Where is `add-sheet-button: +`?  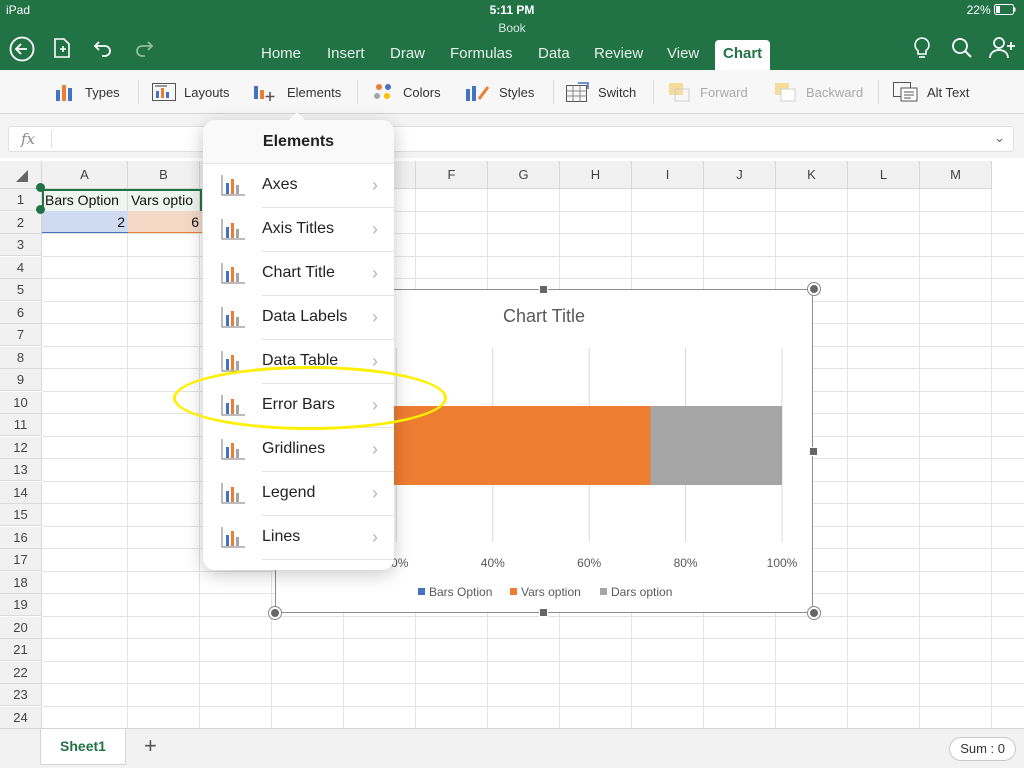 add-sheet-button: + is located at coordinates (150, 746).